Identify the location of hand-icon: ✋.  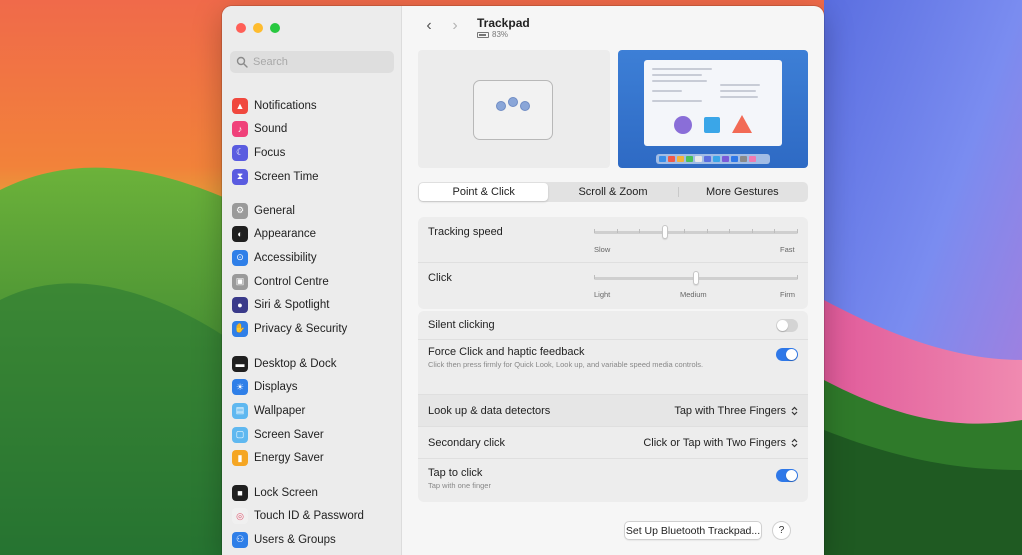
(240, 328).